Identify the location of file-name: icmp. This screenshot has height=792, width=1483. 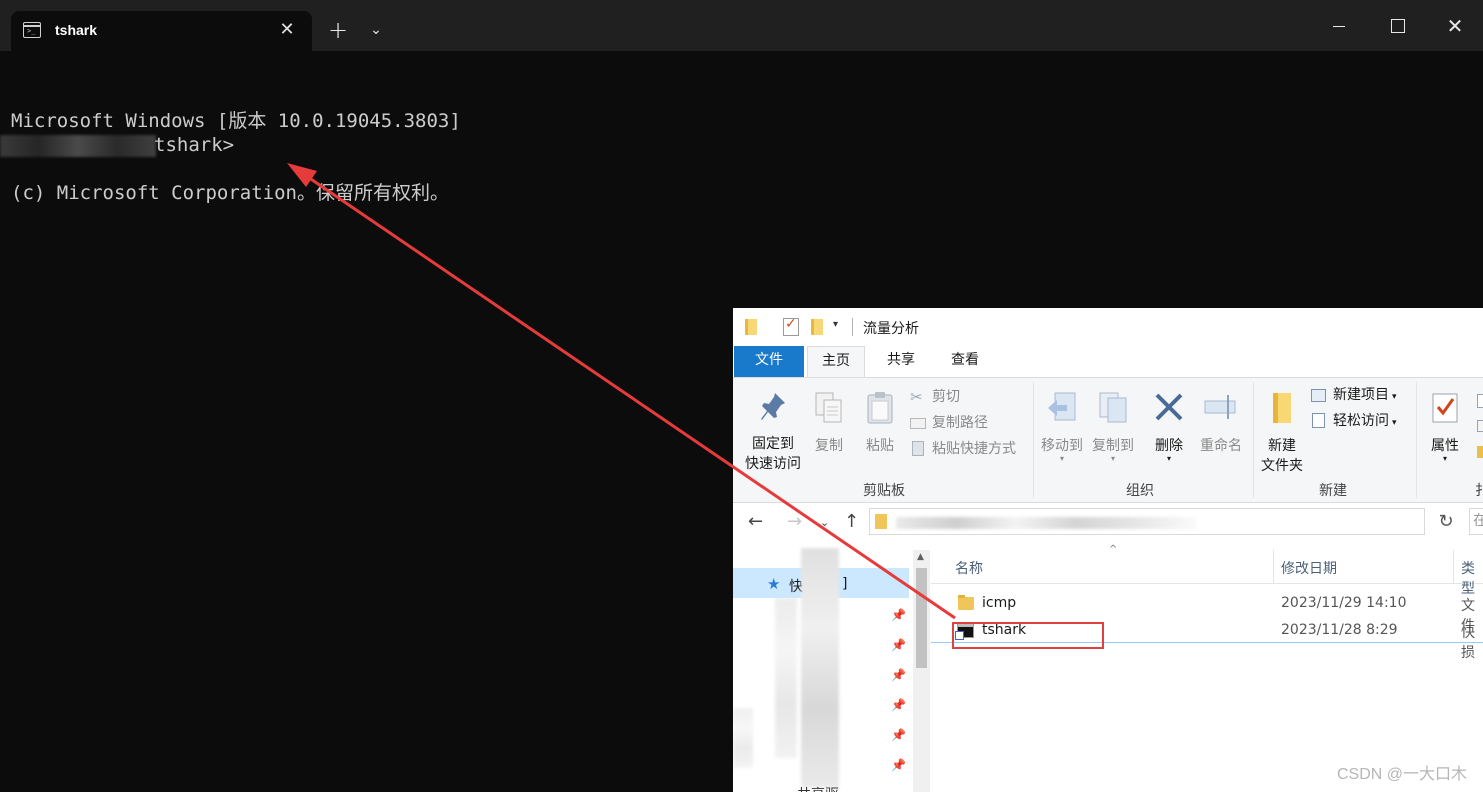
(999, 603).